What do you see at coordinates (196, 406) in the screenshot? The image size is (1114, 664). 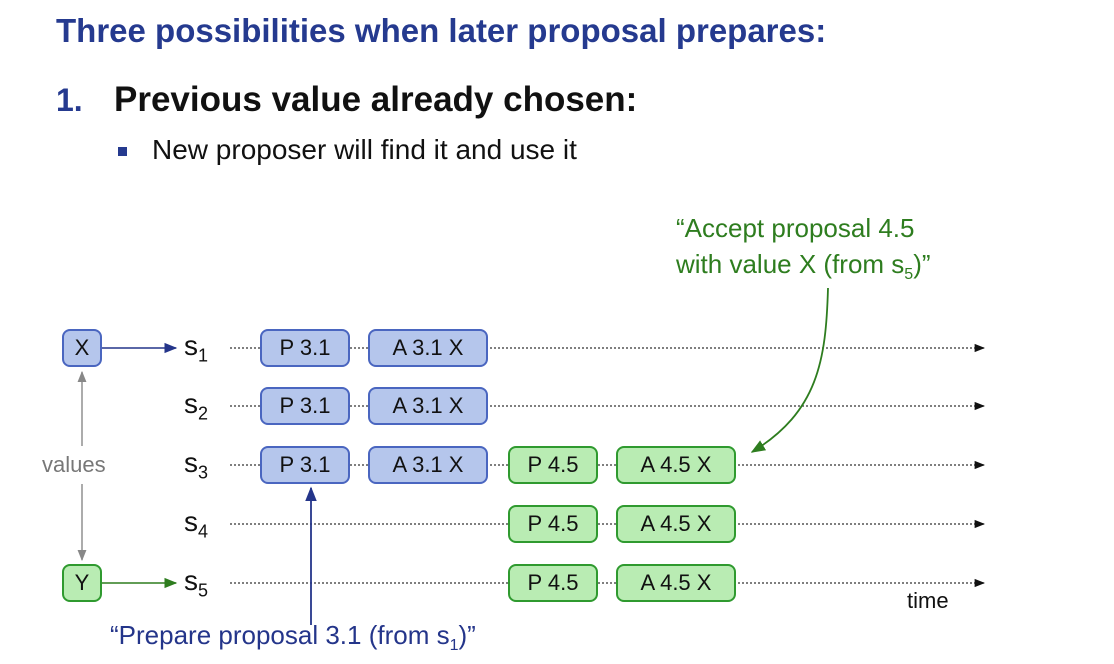 I see `server-label-s2: s2` at bounding box center [196, 406].